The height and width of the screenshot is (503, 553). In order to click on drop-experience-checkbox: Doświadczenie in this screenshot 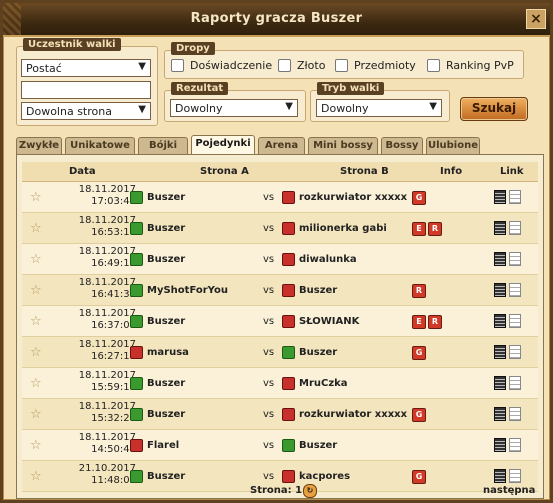, I will do `click(221, 65)`.